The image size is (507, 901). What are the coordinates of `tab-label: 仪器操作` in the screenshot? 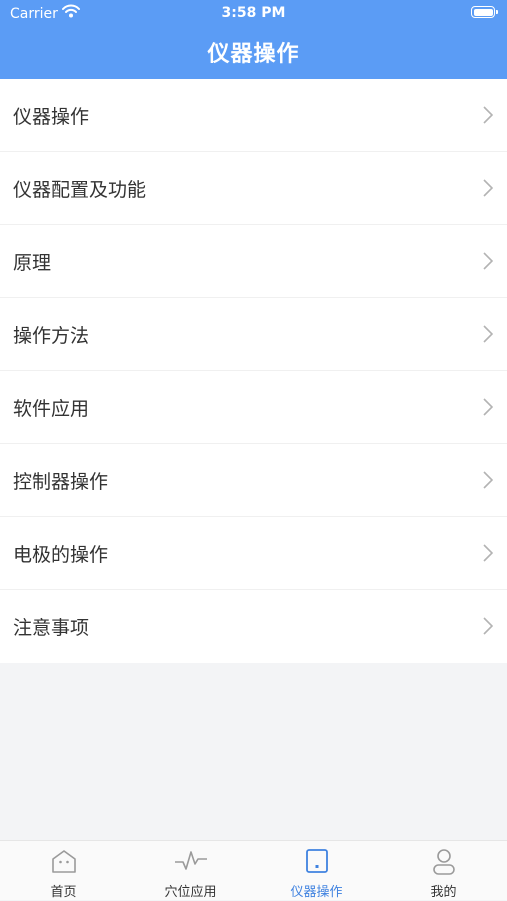 It's located at (316, 892).